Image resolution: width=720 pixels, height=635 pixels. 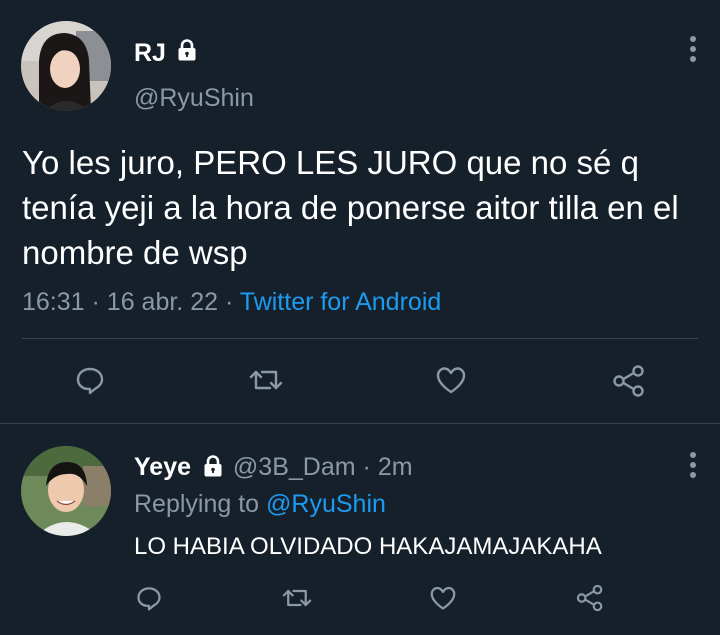 I want to click on display-name: Yeye, so click(x=162, y=467).